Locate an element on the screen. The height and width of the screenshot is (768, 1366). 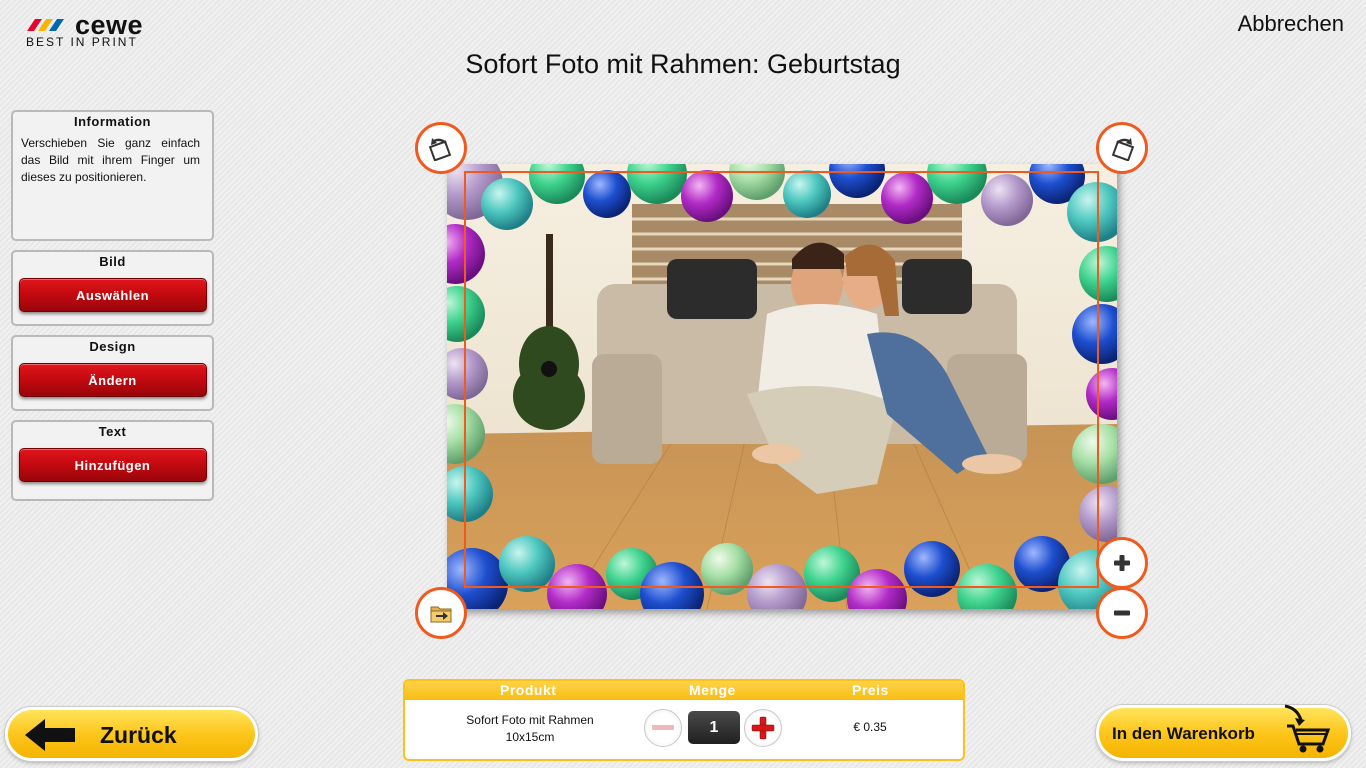
design-panel: Design Ändern is located at coordinates (112, 373).